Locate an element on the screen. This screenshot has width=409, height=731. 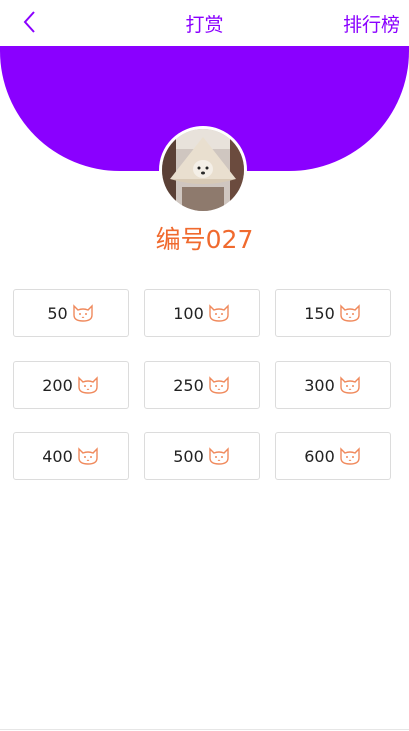
tip-amount: 100 is located at coordinates (188, 313).